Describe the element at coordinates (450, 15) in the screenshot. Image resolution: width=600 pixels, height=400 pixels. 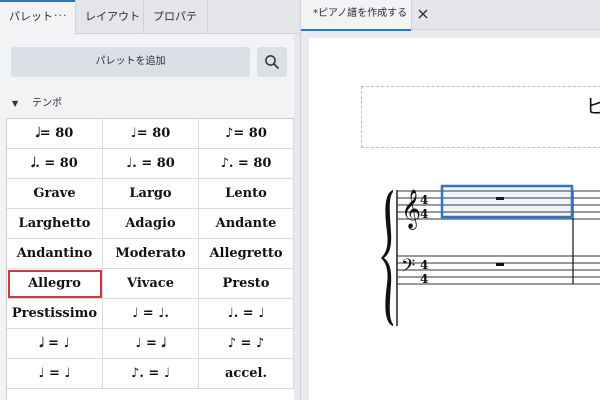
I see `document-tab-bar: *ピアノ譜を作成する` at that location.